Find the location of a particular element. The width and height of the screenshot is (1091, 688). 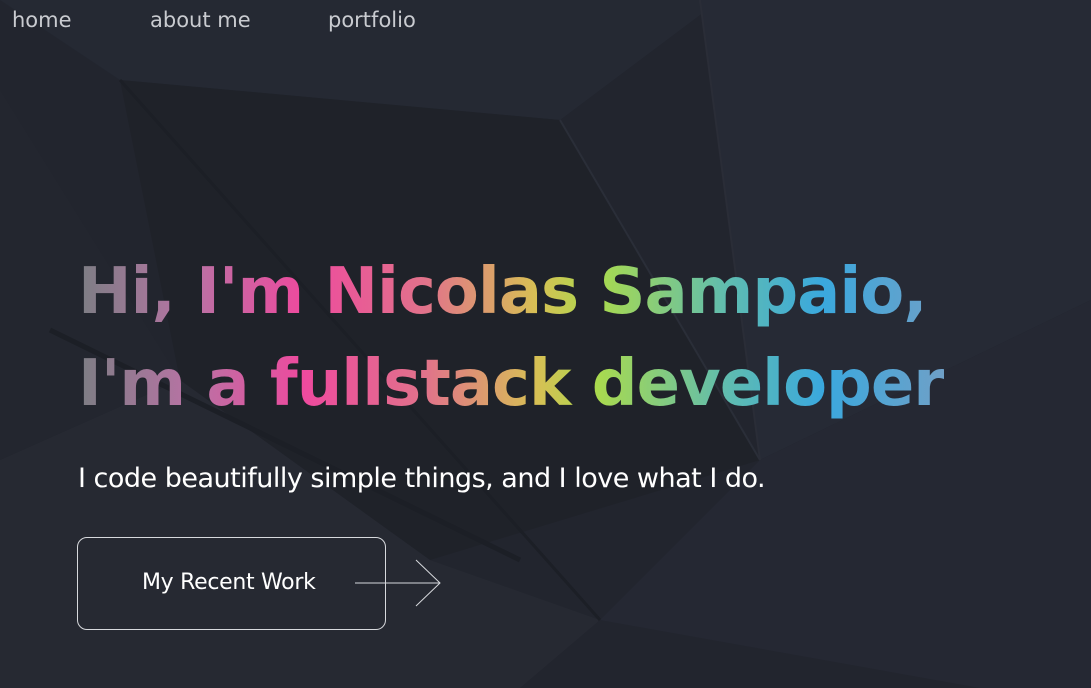

nav-portfolio-link: portfolio is located at coordinates (372, 20).